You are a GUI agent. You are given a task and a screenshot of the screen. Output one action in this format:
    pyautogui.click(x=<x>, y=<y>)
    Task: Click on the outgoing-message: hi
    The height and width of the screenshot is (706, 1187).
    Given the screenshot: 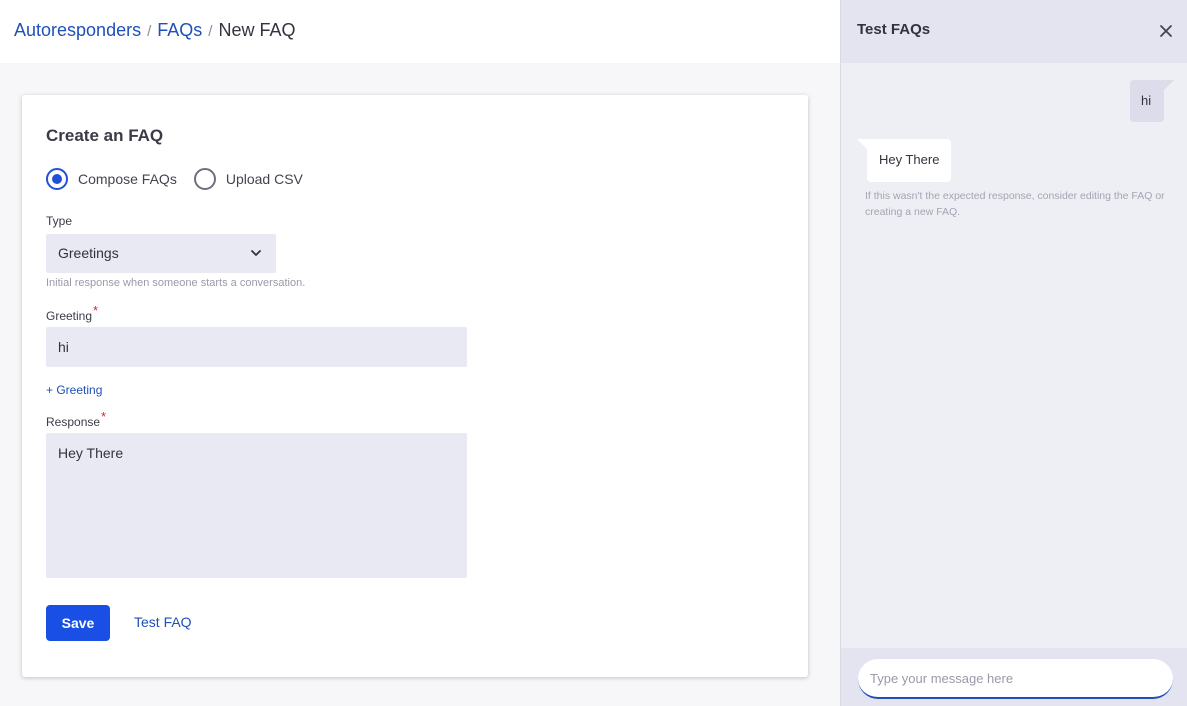 What is the action you would take?
    pyautogui.click(x=1152, y=101)
    